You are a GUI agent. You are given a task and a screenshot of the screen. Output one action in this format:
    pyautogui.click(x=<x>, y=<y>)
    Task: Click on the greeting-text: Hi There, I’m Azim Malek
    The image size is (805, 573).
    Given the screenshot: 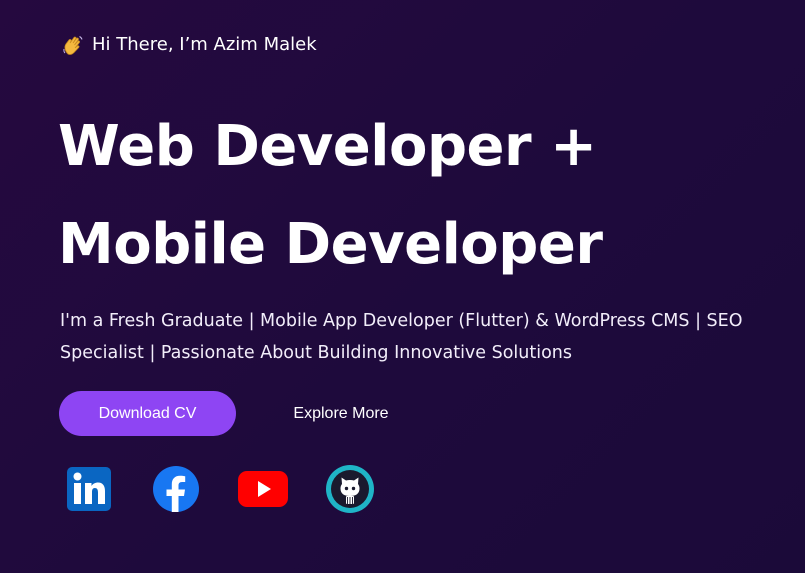 What is the action you would take?
    pyautogui.click(x=204, y=44)
    